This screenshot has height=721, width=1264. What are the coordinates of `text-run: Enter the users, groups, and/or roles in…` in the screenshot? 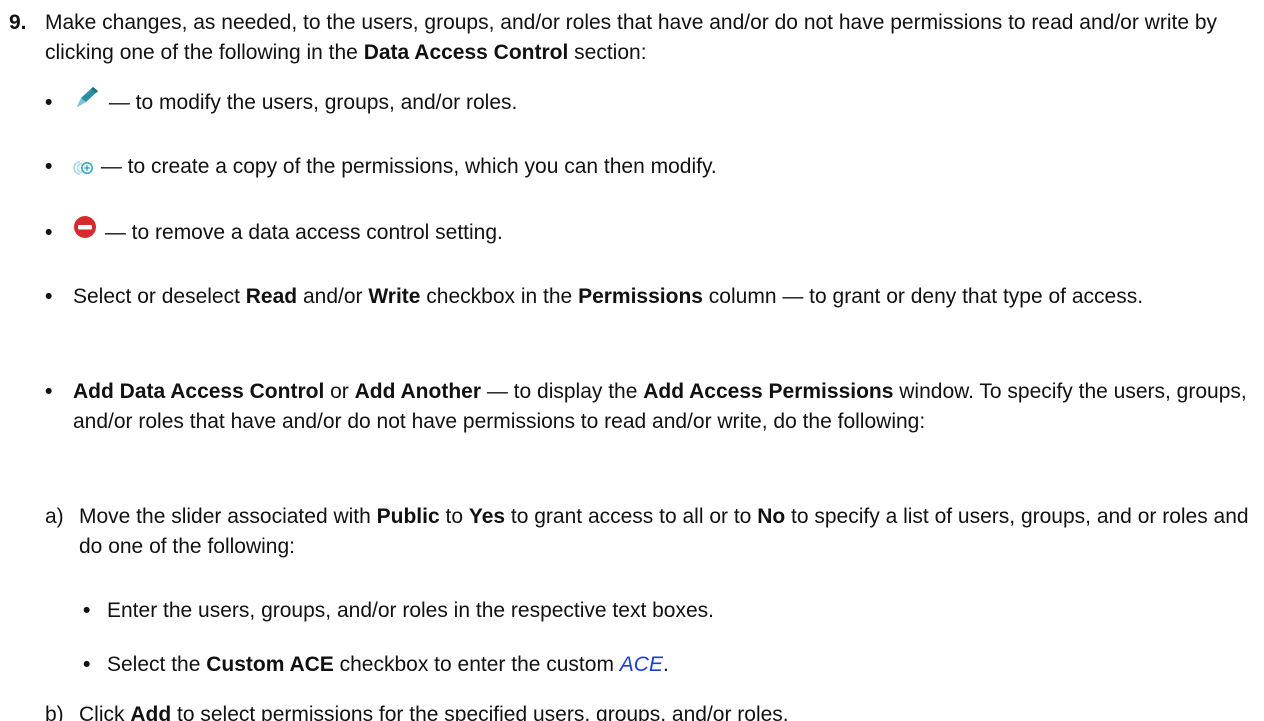 It's located at (410, 610).